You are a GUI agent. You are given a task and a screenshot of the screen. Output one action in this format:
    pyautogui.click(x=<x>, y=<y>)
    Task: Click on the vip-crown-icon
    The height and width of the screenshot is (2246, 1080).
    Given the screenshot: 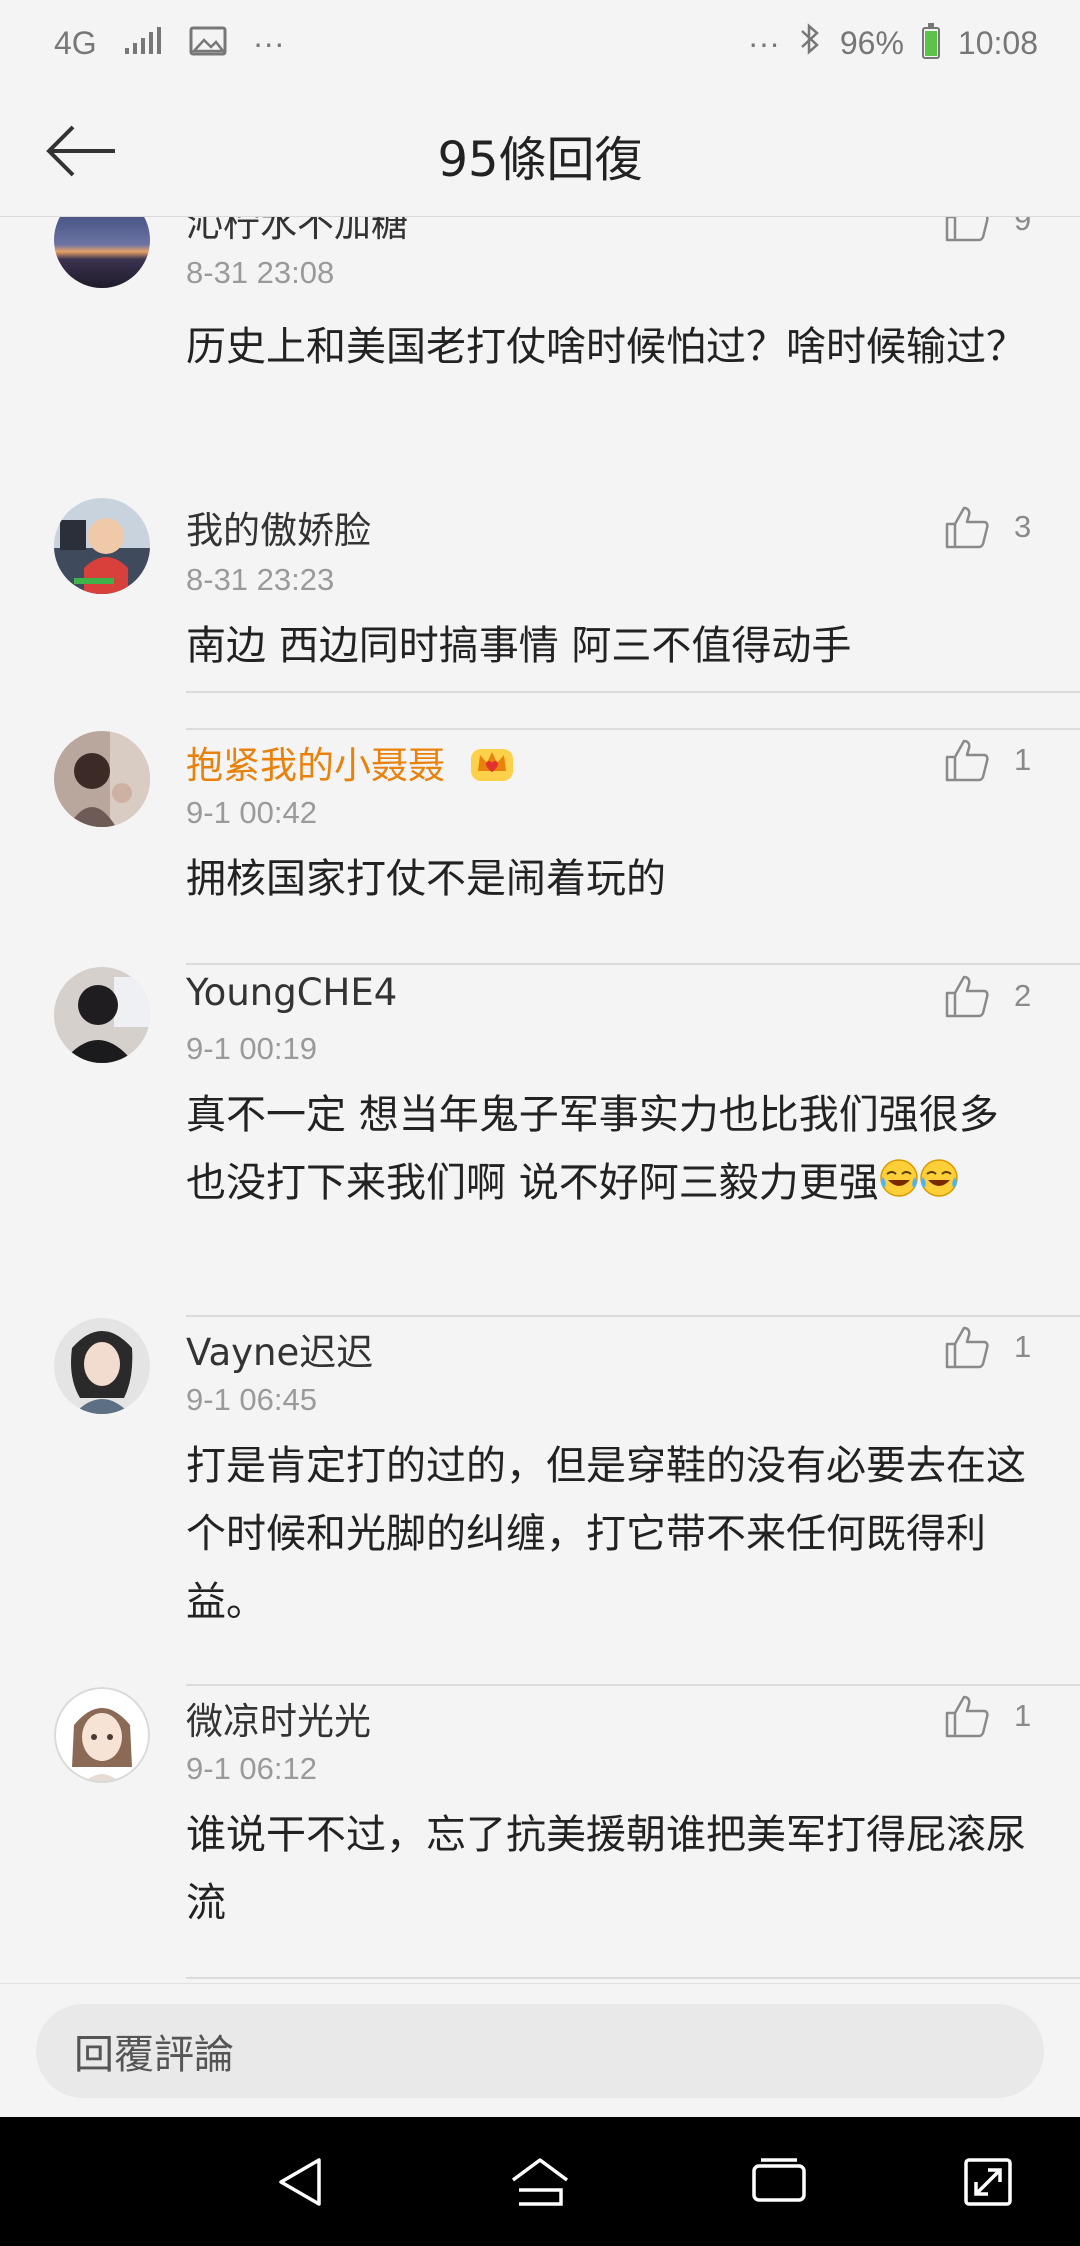 What is the action you would take?
    pyautogui.click(x=492, y=767)
    